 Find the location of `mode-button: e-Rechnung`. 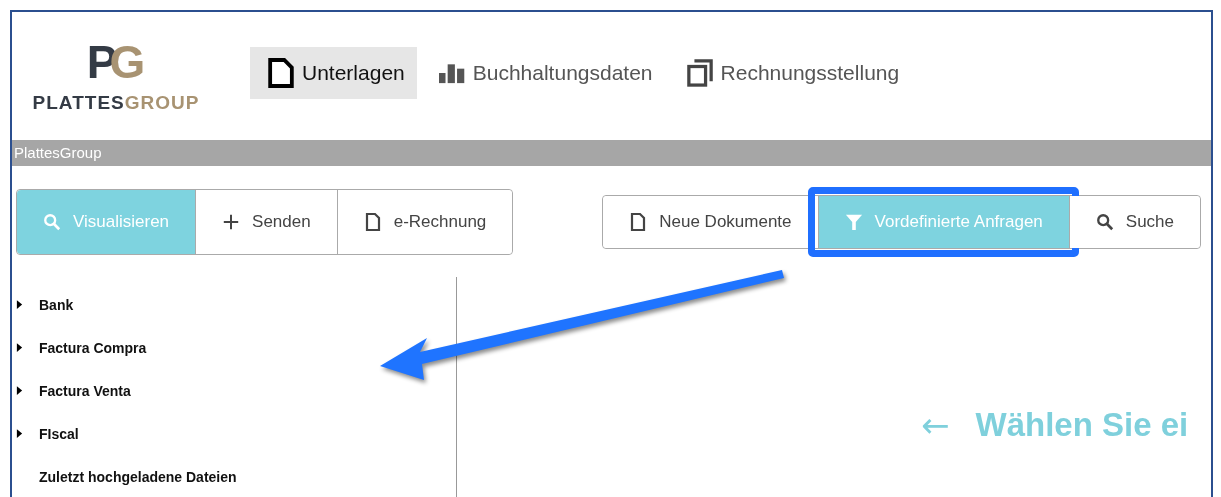

mode-button: e-Rechnung is located at coordinates (424, 222).